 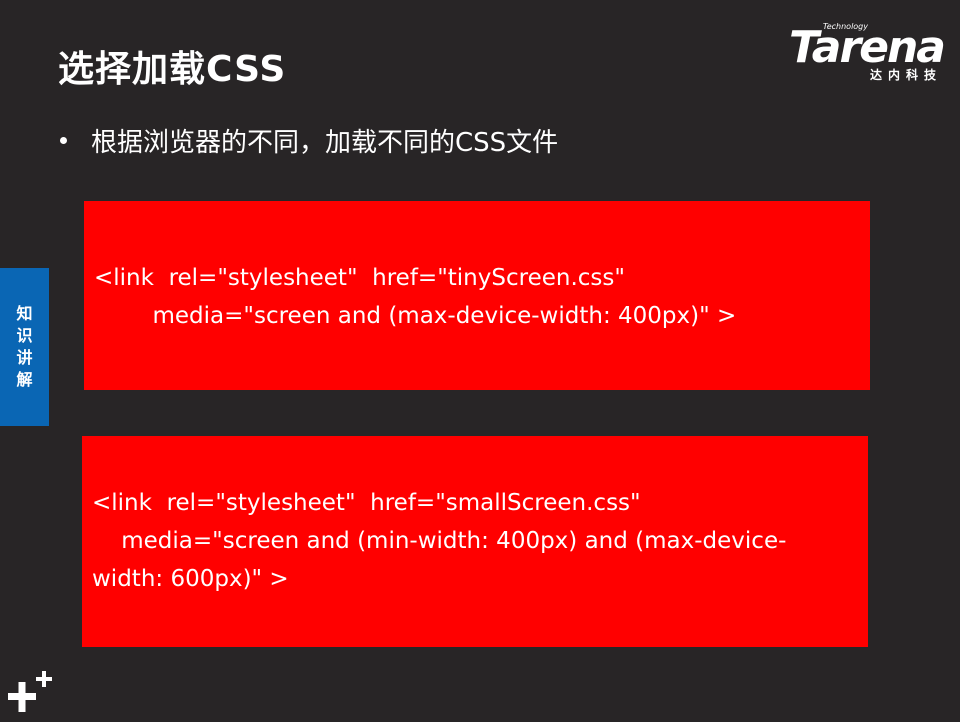 What do you see at coordinates (30, 694) in the screenshot?
I see `plus-plus-icon` at bounding box center [30, 694].